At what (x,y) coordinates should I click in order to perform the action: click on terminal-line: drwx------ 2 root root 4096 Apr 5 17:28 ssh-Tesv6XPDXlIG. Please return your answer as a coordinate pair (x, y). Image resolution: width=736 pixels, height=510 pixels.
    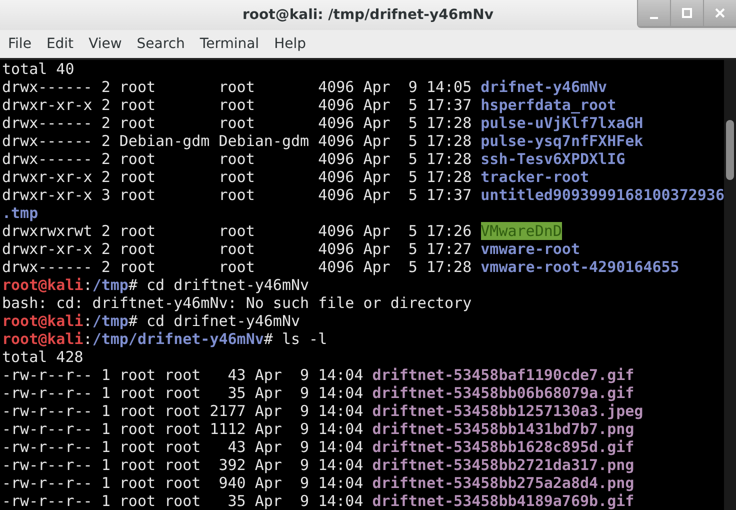
    Looking at the image, I should click on (313, 159).